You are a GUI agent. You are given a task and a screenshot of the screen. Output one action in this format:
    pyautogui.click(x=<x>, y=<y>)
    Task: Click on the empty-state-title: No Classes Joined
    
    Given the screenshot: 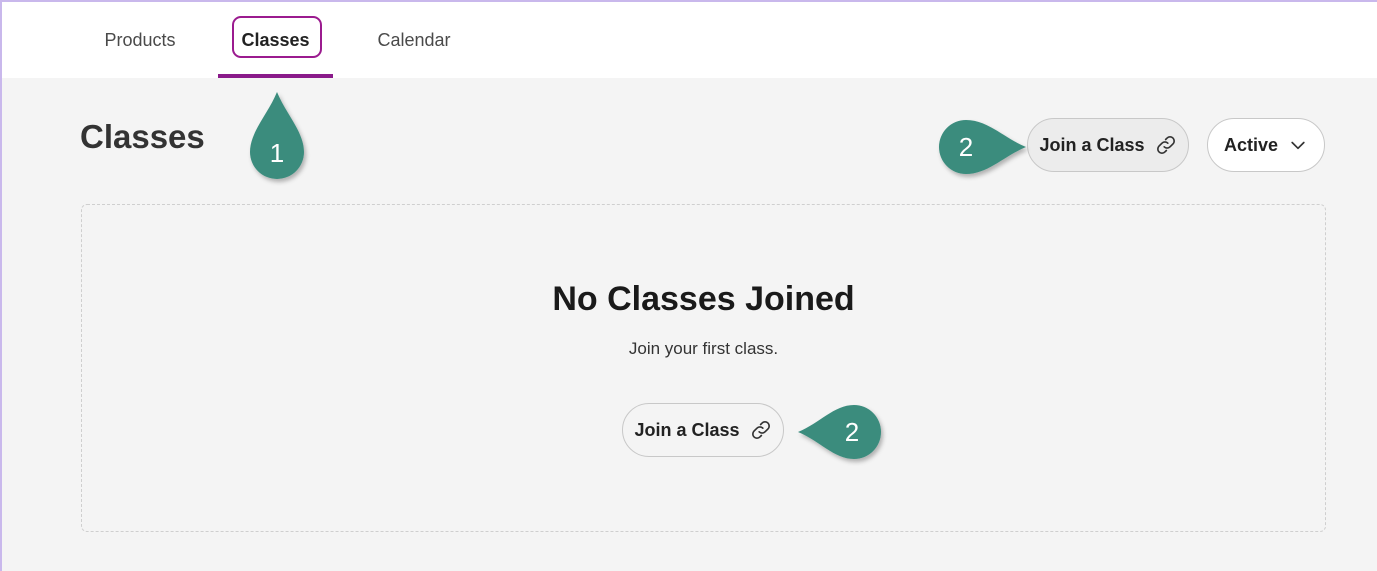 What is the action you would take?
    pyautogui.click(x=703, y=299)
    